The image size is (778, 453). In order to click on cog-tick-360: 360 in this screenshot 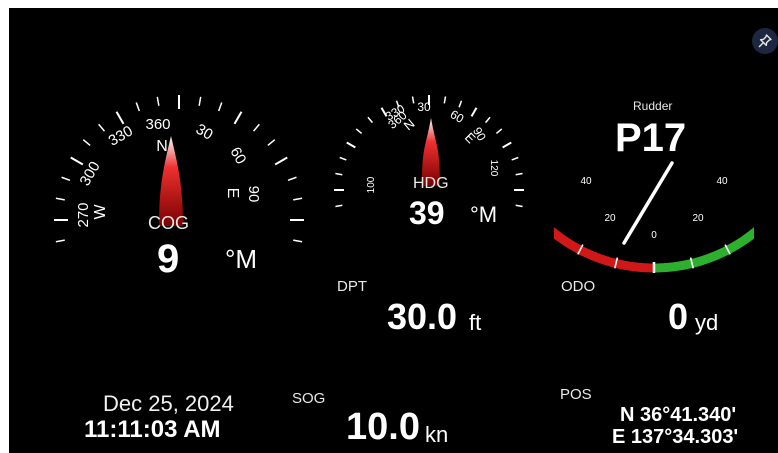, I will do `click(157, 124)`.